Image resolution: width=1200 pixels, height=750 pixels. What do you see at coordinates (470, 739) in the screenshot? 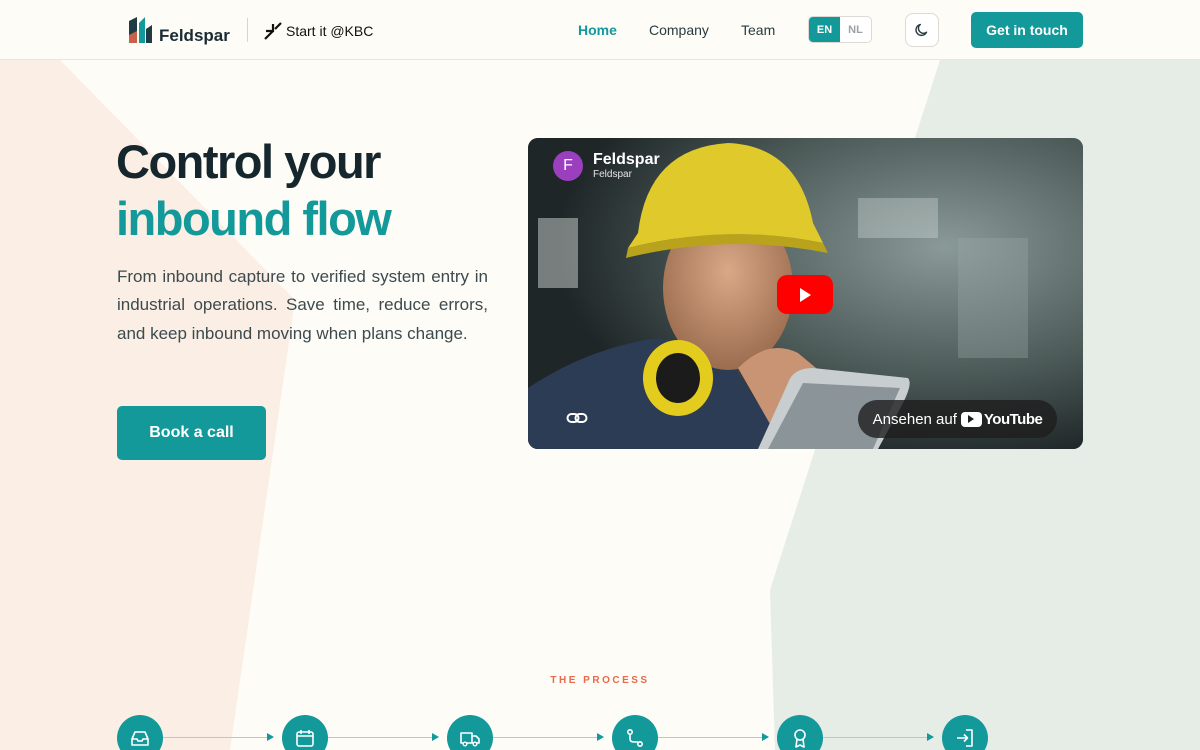
I see `truck-icon` at bounding box center [470, 739].